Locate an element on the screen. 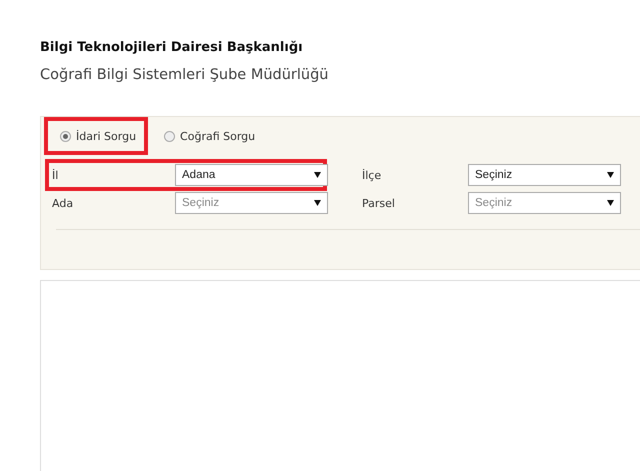 Image resolution: width=640 pixels, height=471 pixels. field-label: Parsel is located at coordinates (379, 203).